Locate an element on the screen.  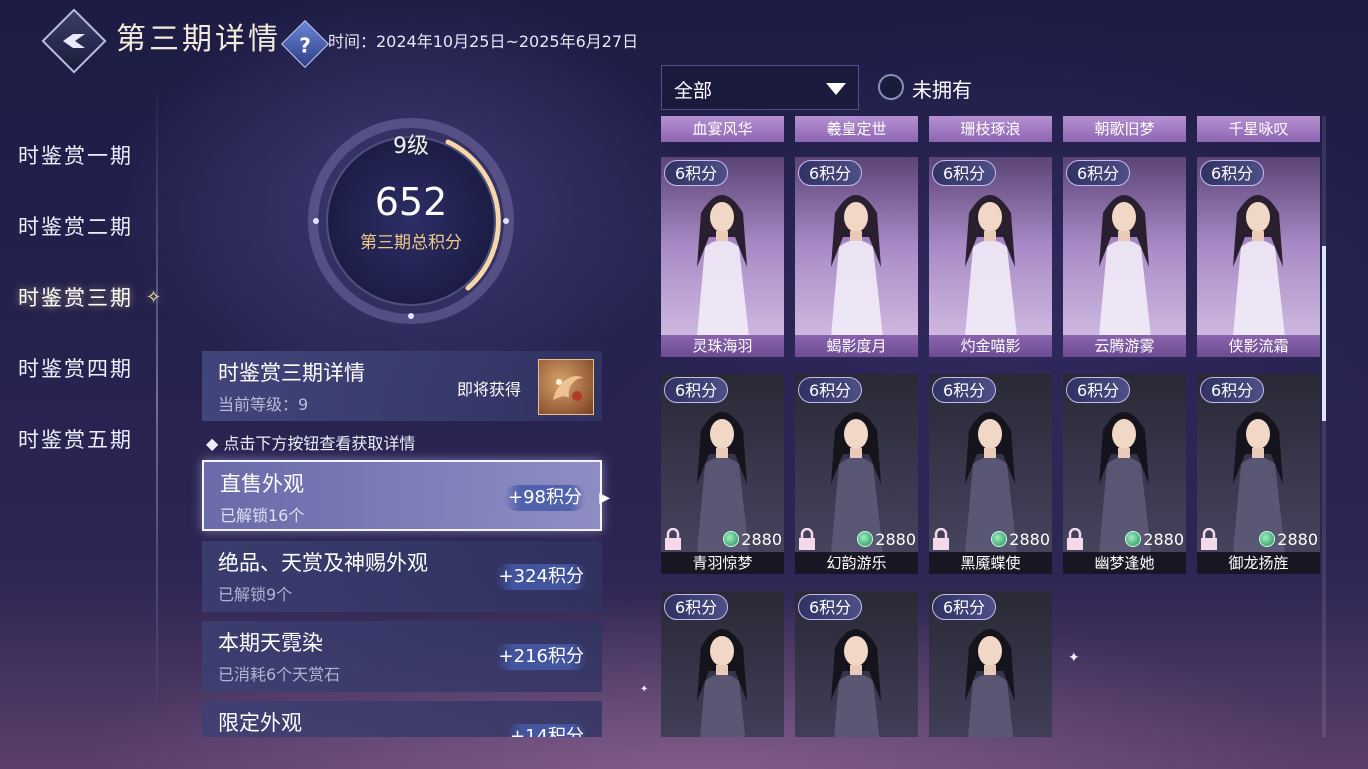
outfit-name: 千星咏叹 is located at coordinates (1258, 129).